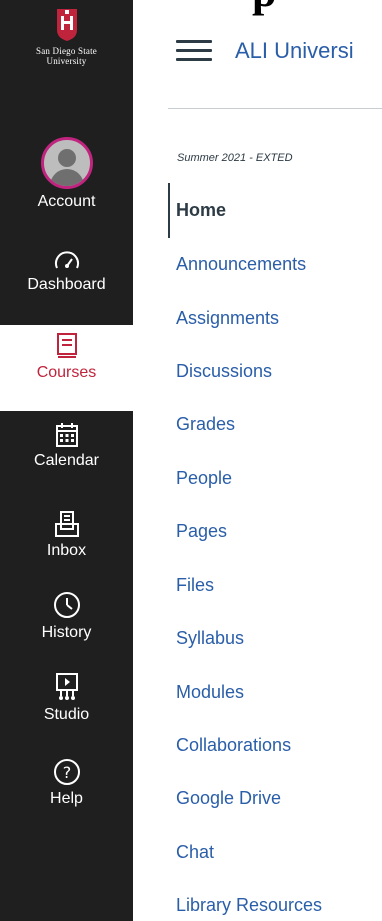 The width and height of the screenshot is (382, 921). Describe the element at coordinates (210, 692) in the screenshot. I see `course-nav-modules: Modules` at that location.